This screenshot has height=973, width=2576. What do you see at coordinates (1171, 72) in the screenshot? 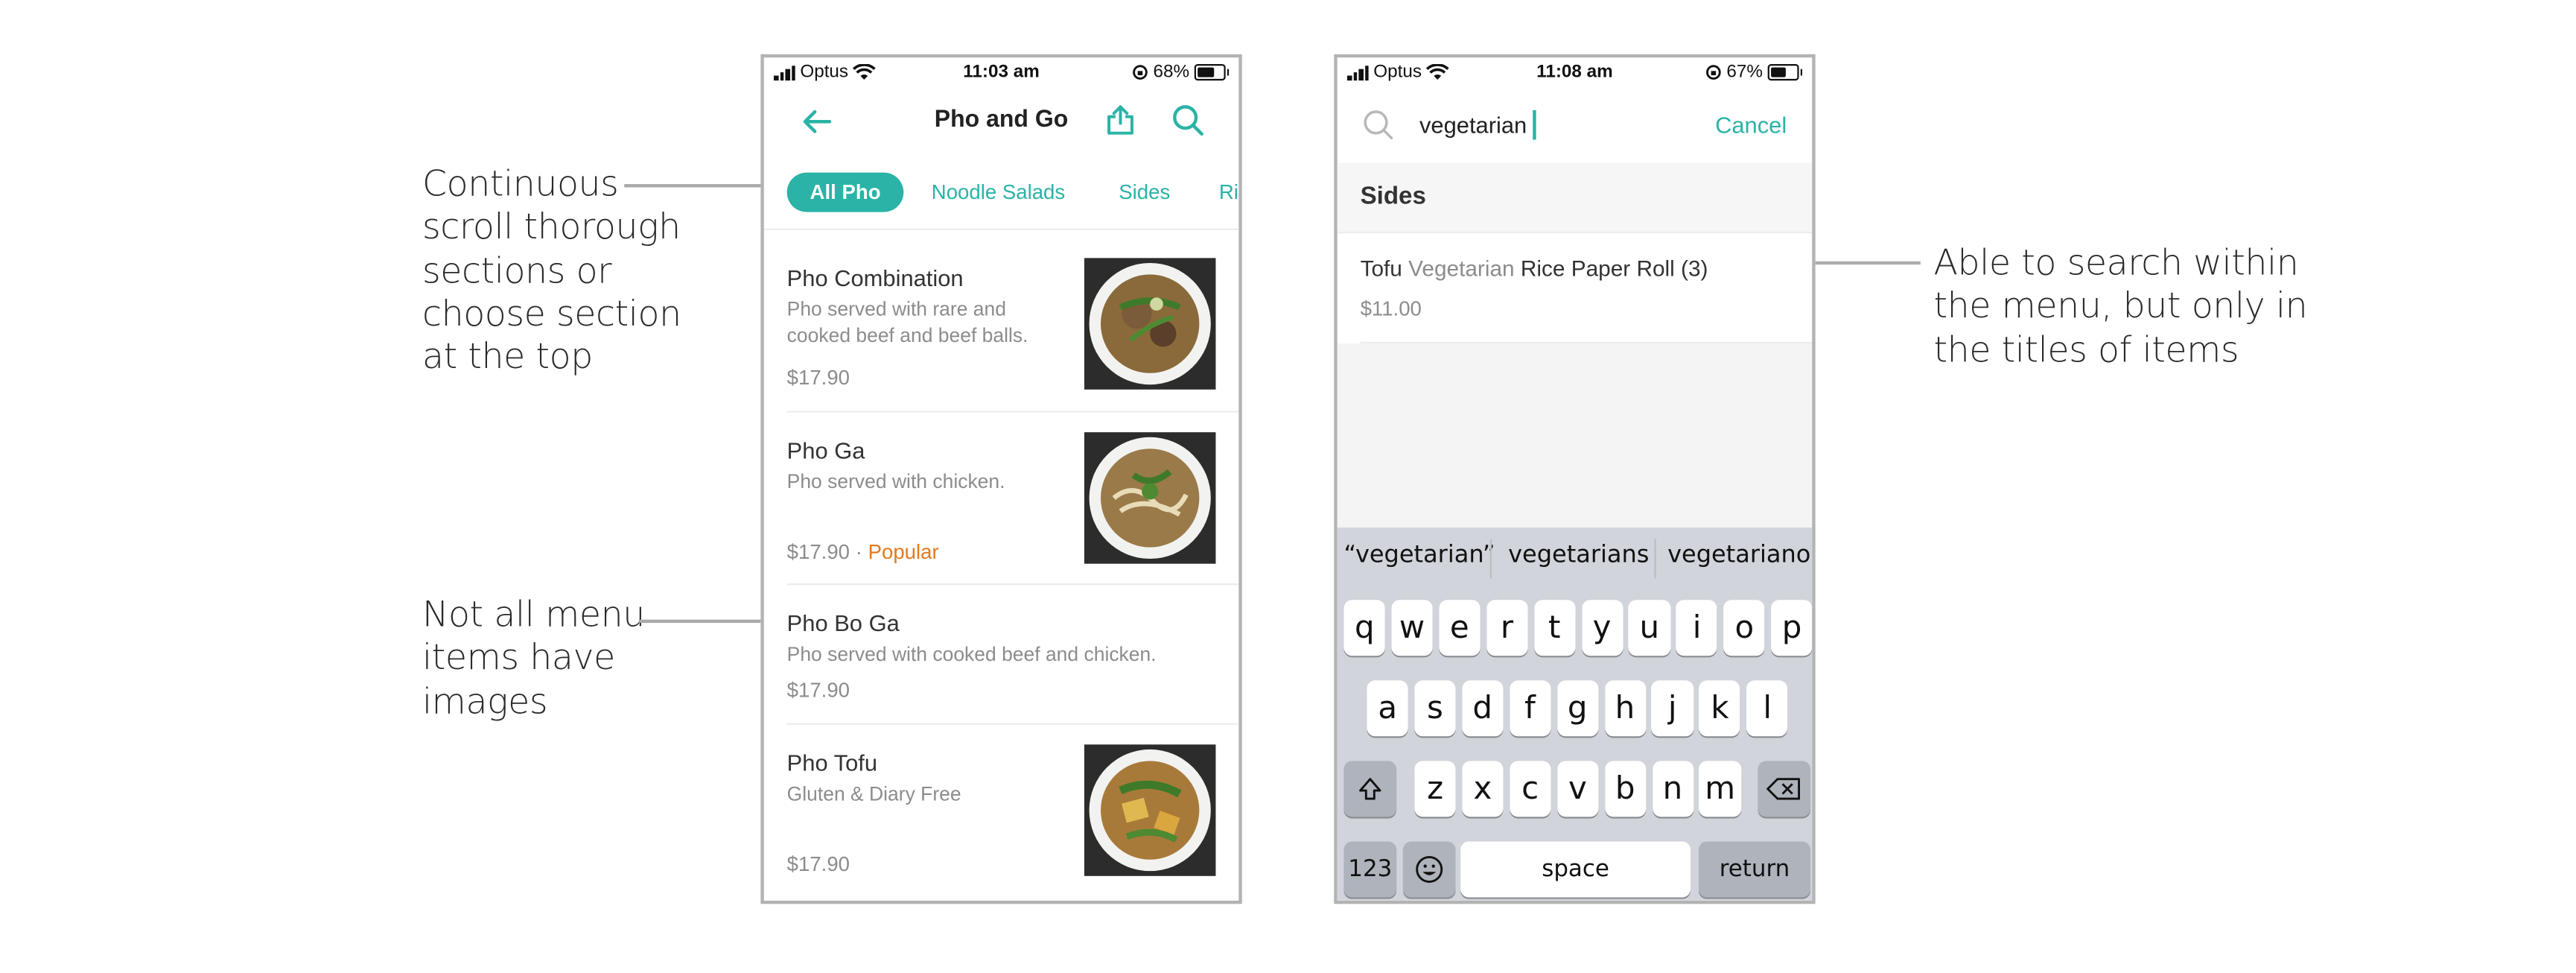
I see `battery-percent: 68%` at bounding box center [1171, 72].